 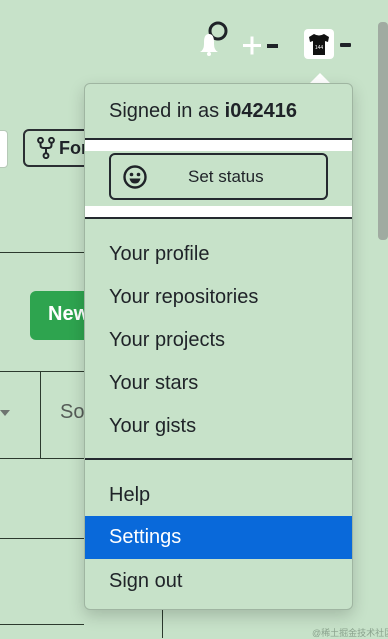 I want to click on sort-label: So, so click(x=72, y=412).